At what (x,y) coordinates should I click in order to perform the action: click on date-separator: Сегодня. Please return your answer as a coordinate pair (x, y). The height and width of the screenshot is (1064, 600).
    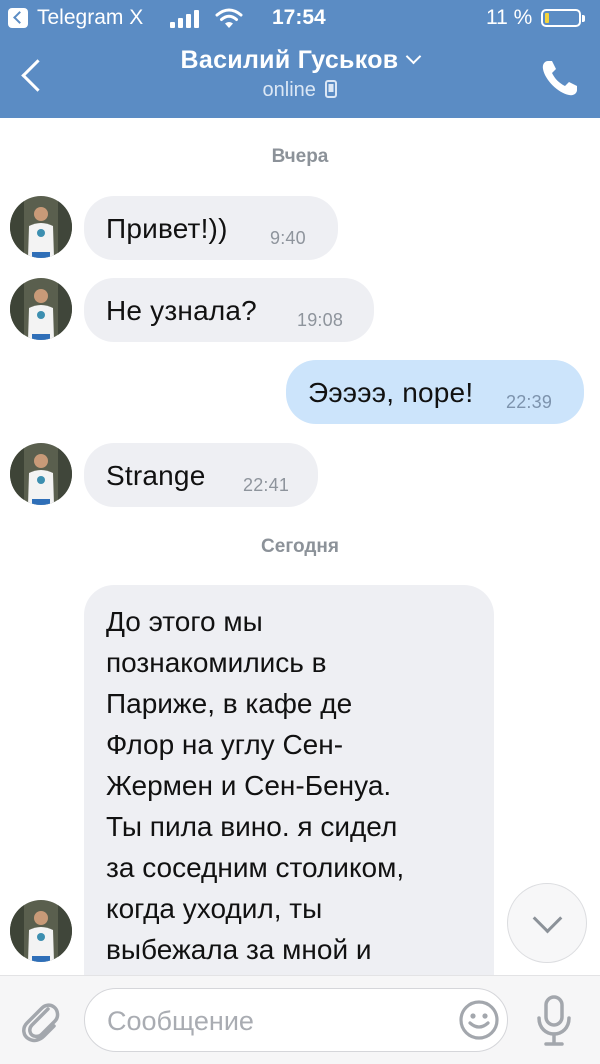
    Looking at the image, I should click on (300, 546).